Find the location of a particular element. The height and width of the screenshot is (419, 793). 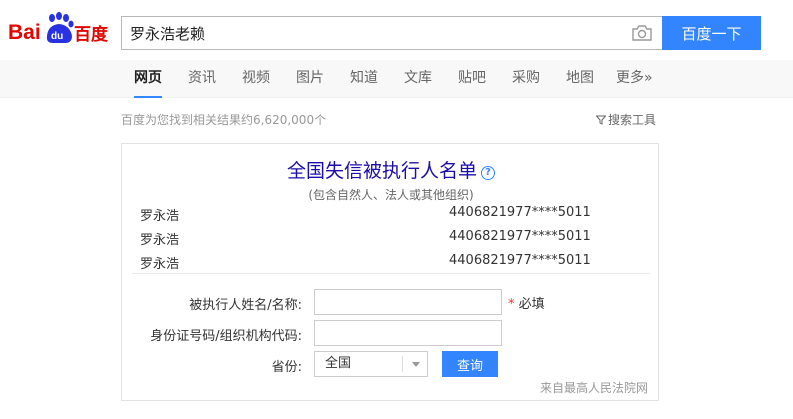

card-subtitle: (包含自然人、法人或其他组织) is located at coordinates (391, 195).